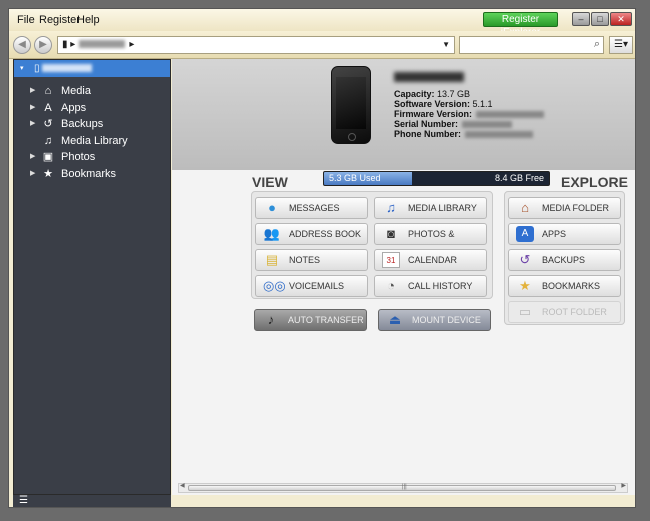 This screenshot has width=650, height=521. I want to click on sidebar-item-media: ▶ ⌂ Media, so click(92, 91).